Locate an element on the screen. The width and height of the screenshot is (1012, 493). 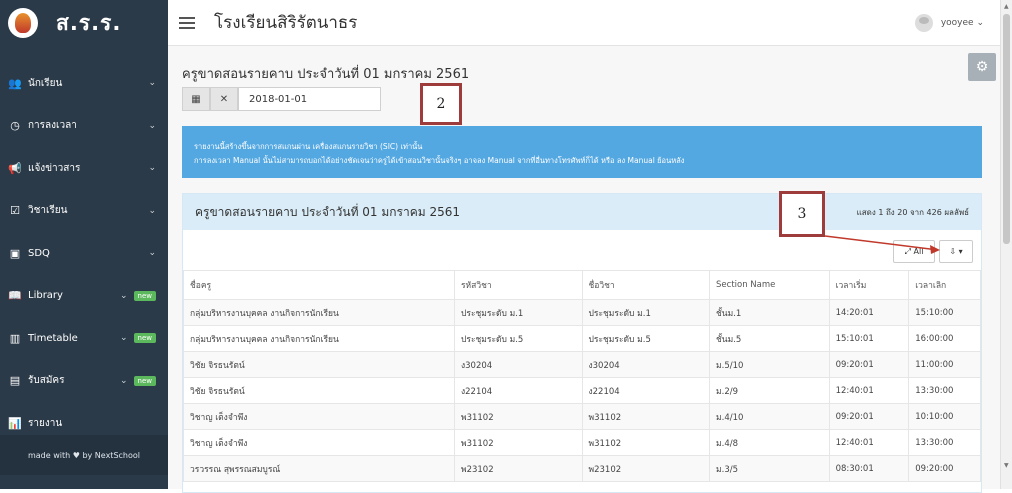
megaphone-icon: 📢 is located at coordinates (15, 168).